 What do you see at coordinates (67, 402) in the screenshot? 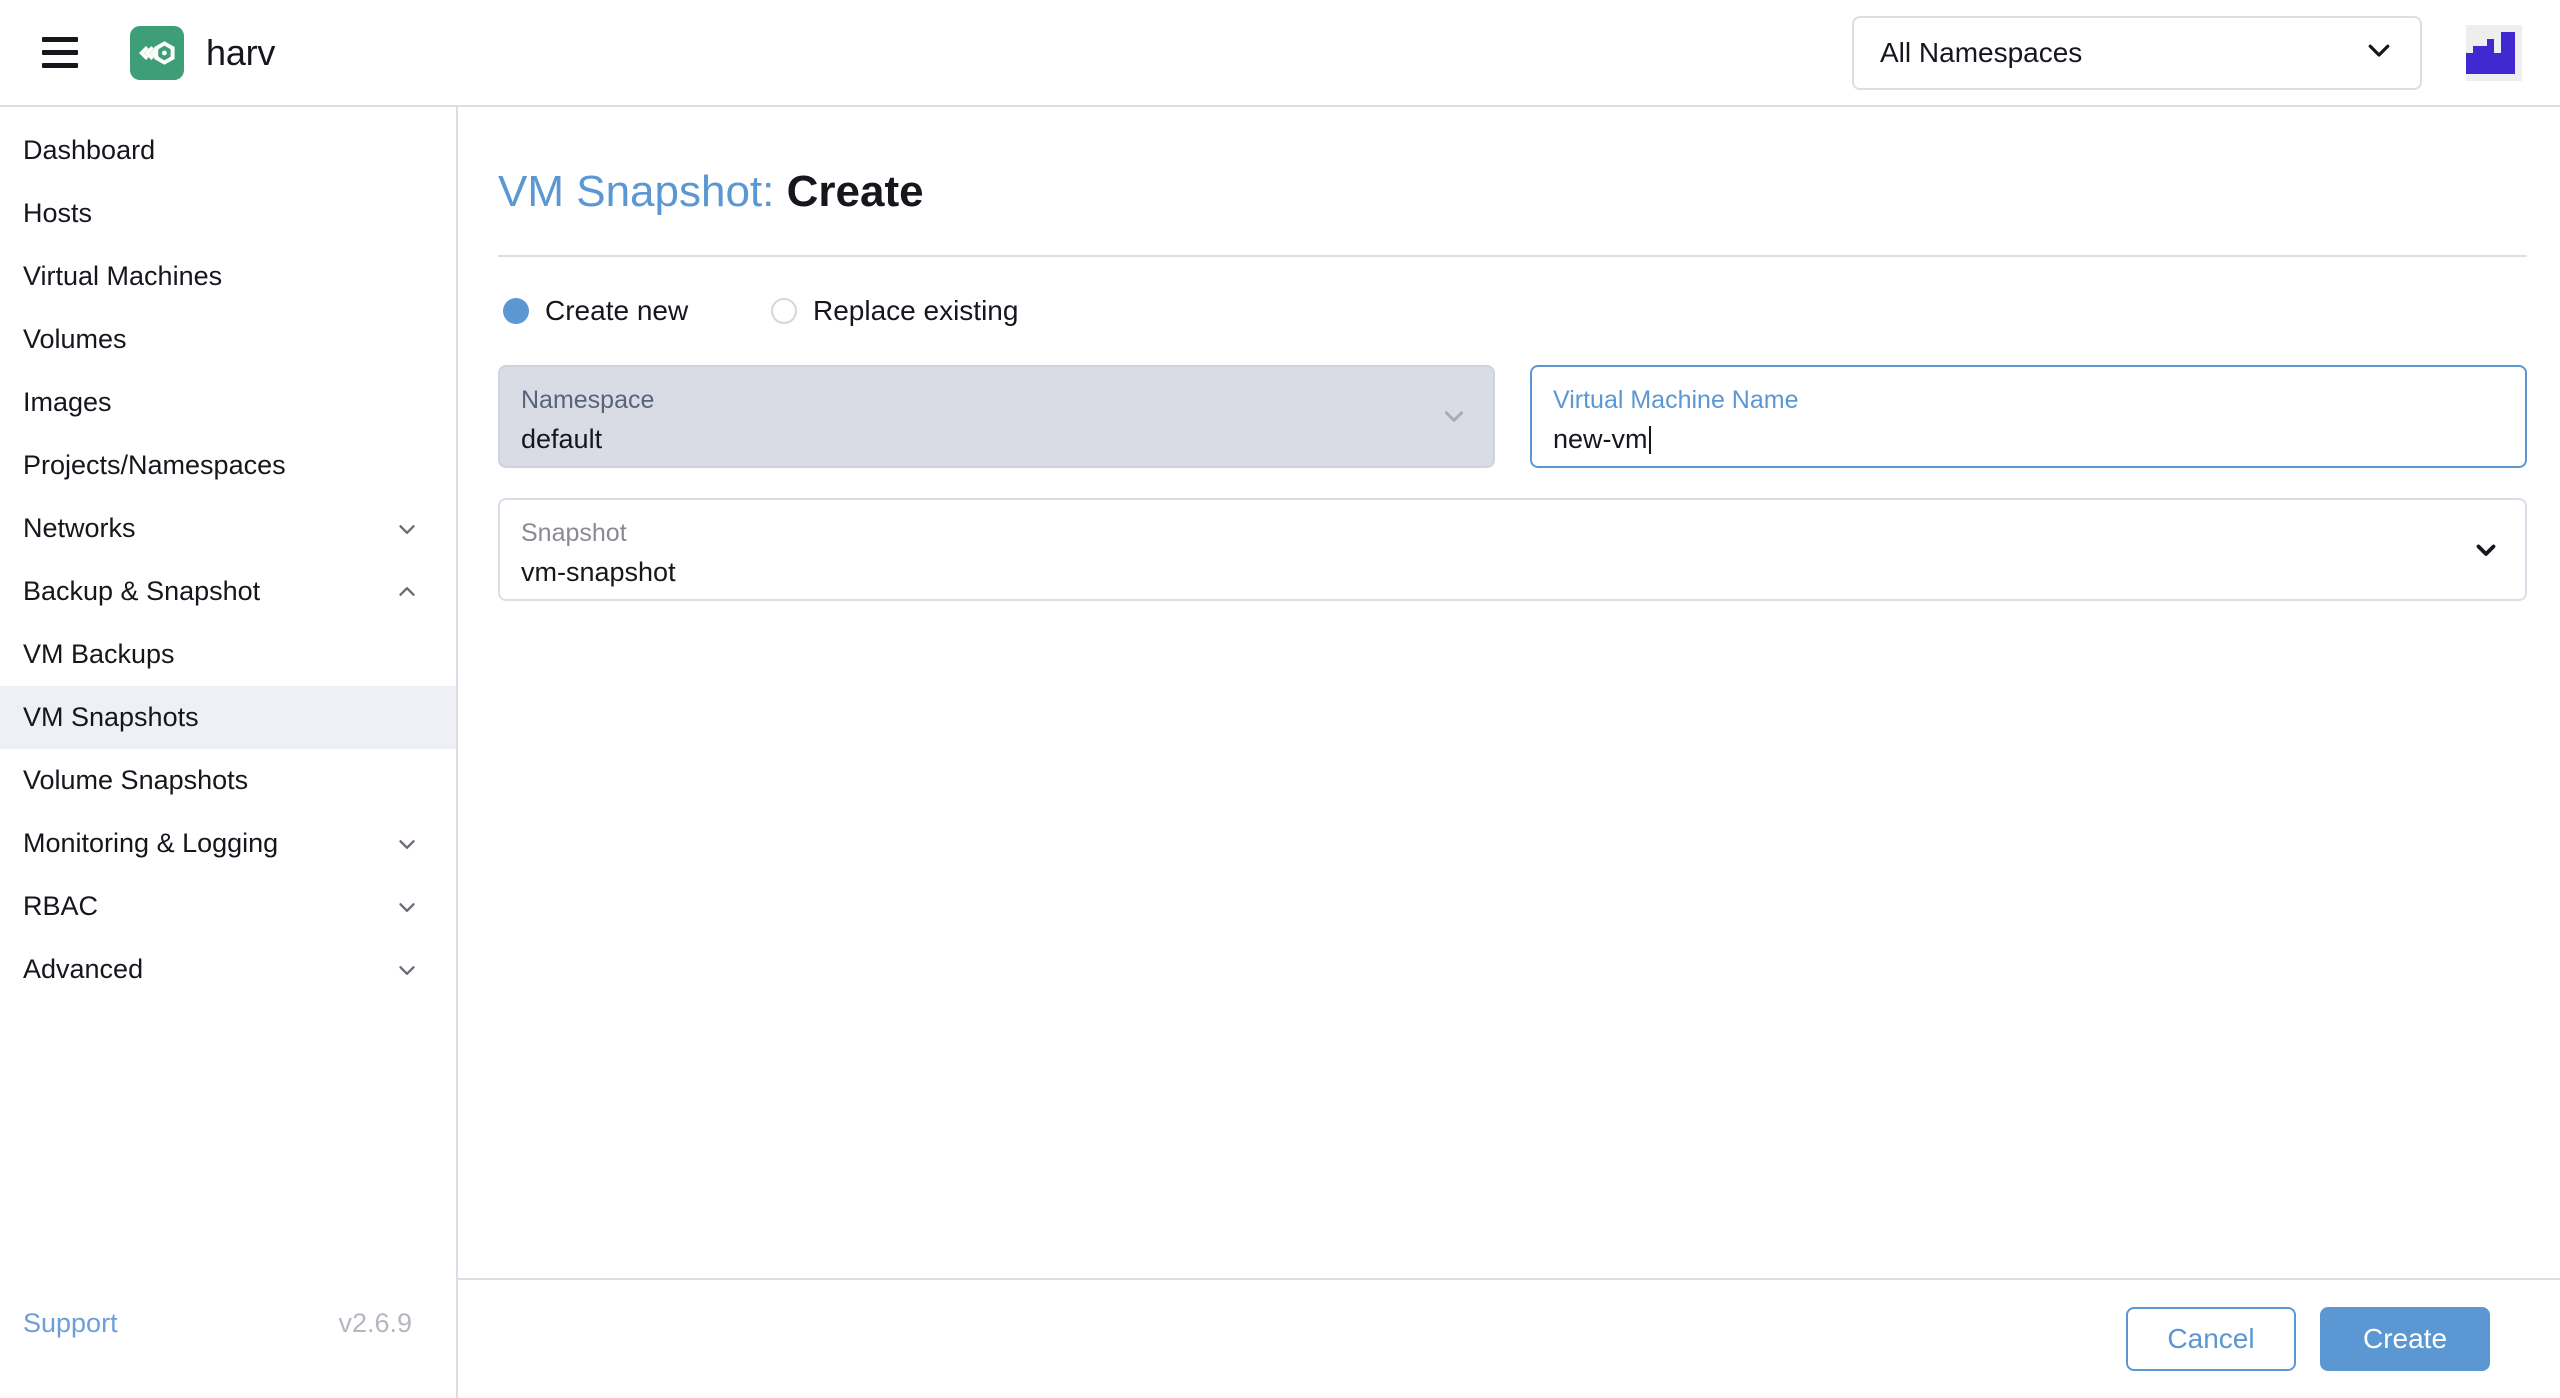
I see `sidebar-item-label: Images` at bounding box center [67, 402].